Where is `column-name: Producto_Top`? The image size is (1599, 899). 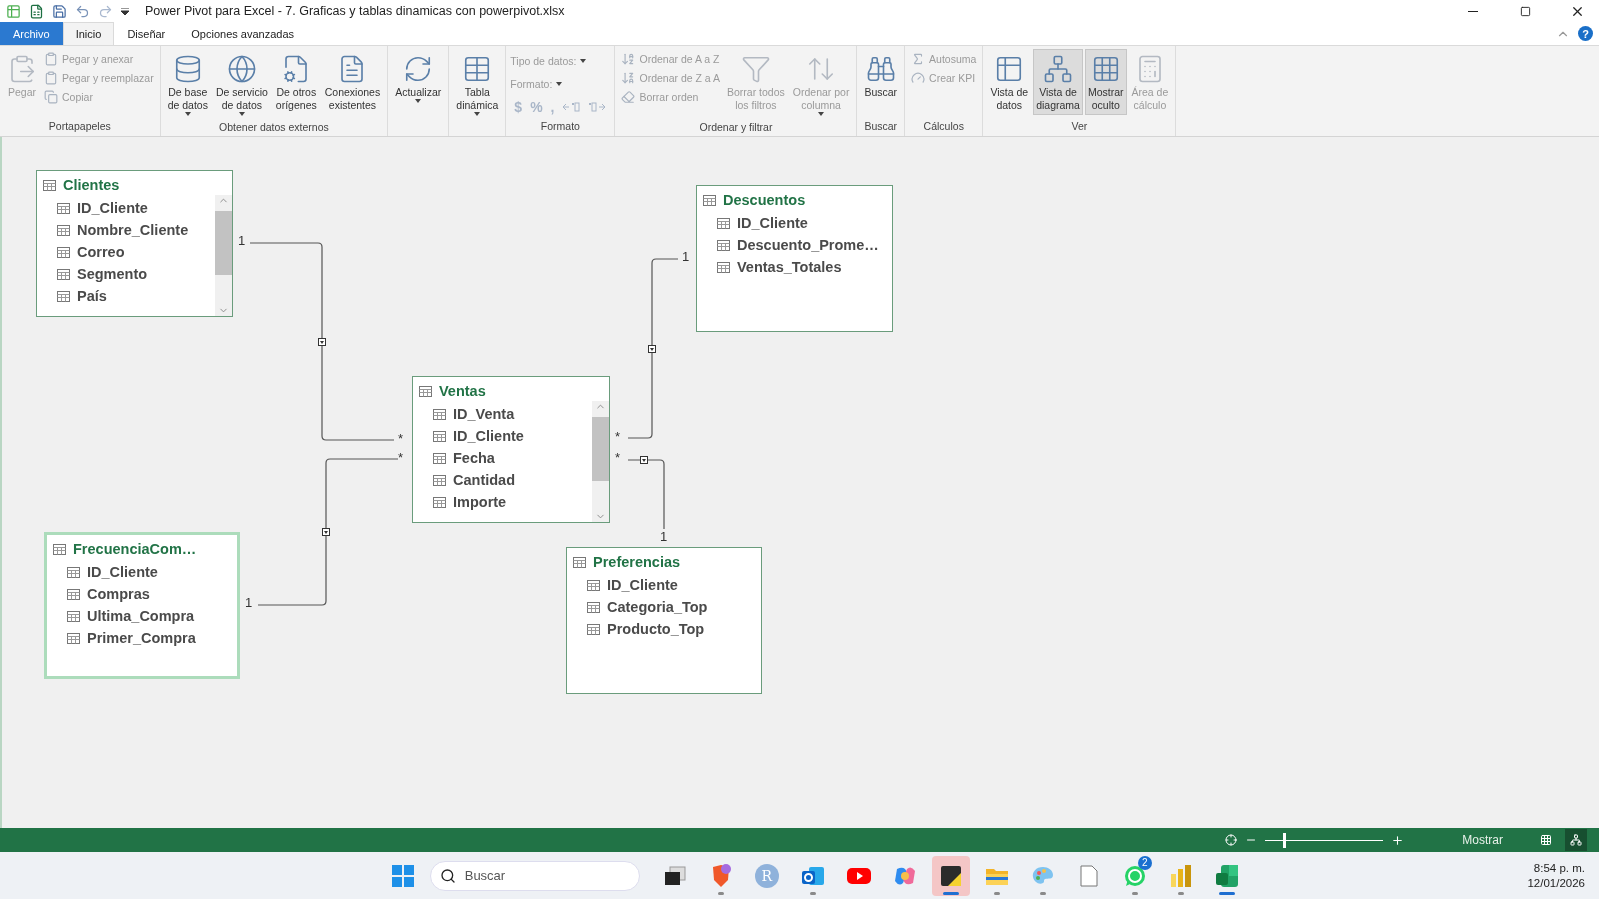 column-name: Producto_Top is located at coordinates (656, 629).